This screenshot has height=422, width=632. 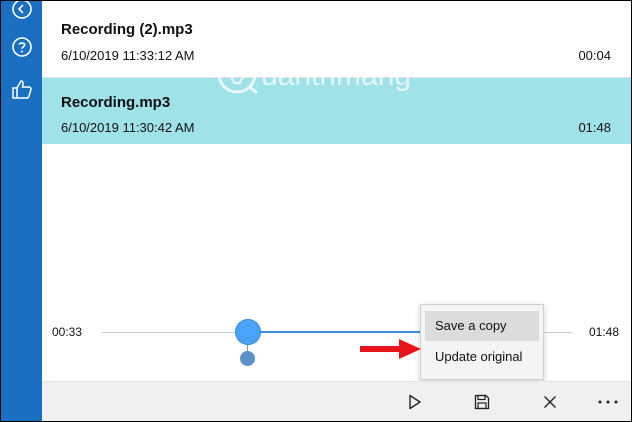 I want to click on recording-duration: 01:48, so click(x=594, y=127).